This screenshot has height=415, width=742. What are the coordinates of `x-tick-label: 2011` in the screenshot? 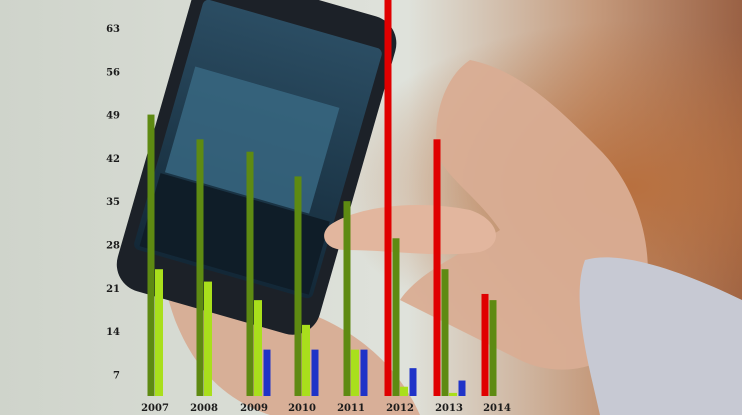 It's located at (351, 408).